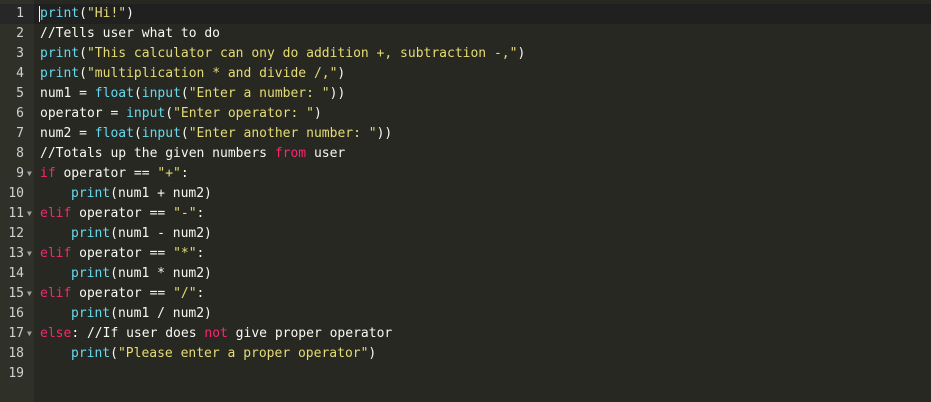 The image size is (931, 402). I want to click on line-number-cell: 11 ▼, so click(17, 214).